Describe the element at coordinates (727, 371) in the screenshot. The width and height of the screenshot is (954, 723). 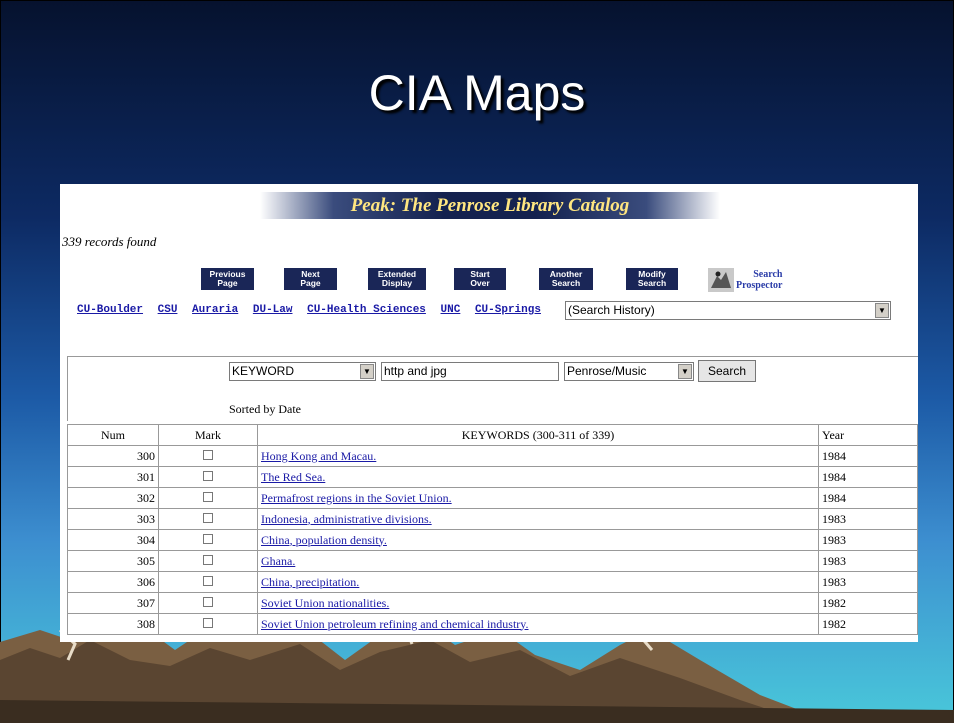
I see `search-button: Search` at that location.